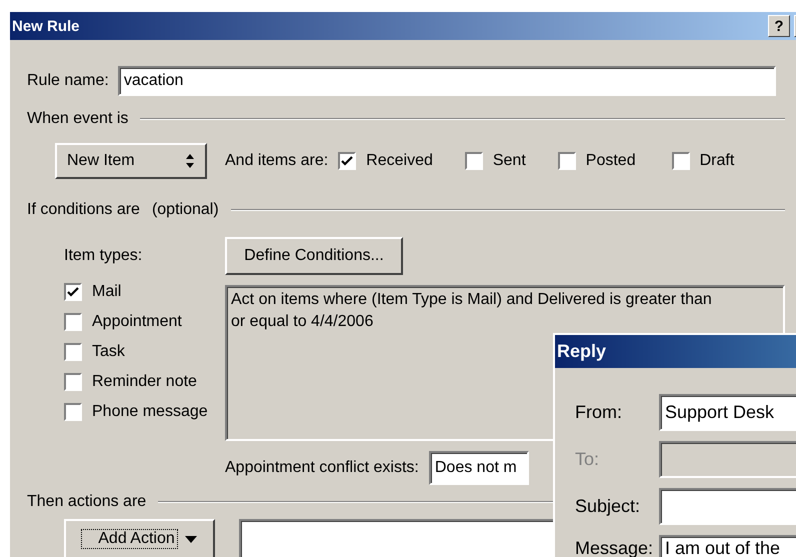 The image size is (796, 557). What do you see at coordinates (144, 382) in the screenshot?
I see `checkbox-label: Reminder note` at bounding box center [144, 382].